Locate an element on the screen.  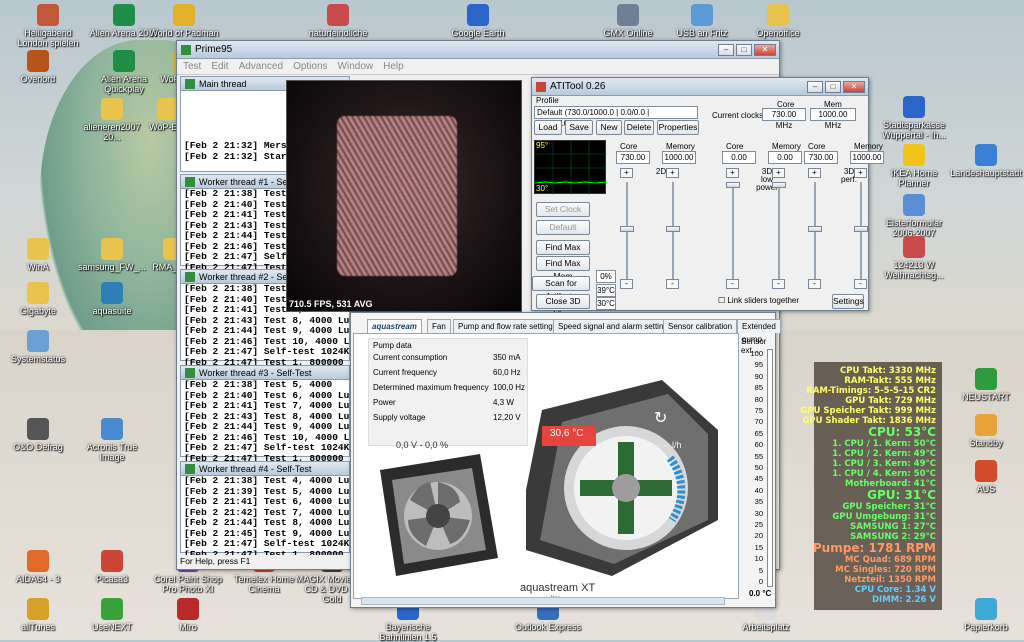
menu-options: Options is located at coordinates (310, 66).